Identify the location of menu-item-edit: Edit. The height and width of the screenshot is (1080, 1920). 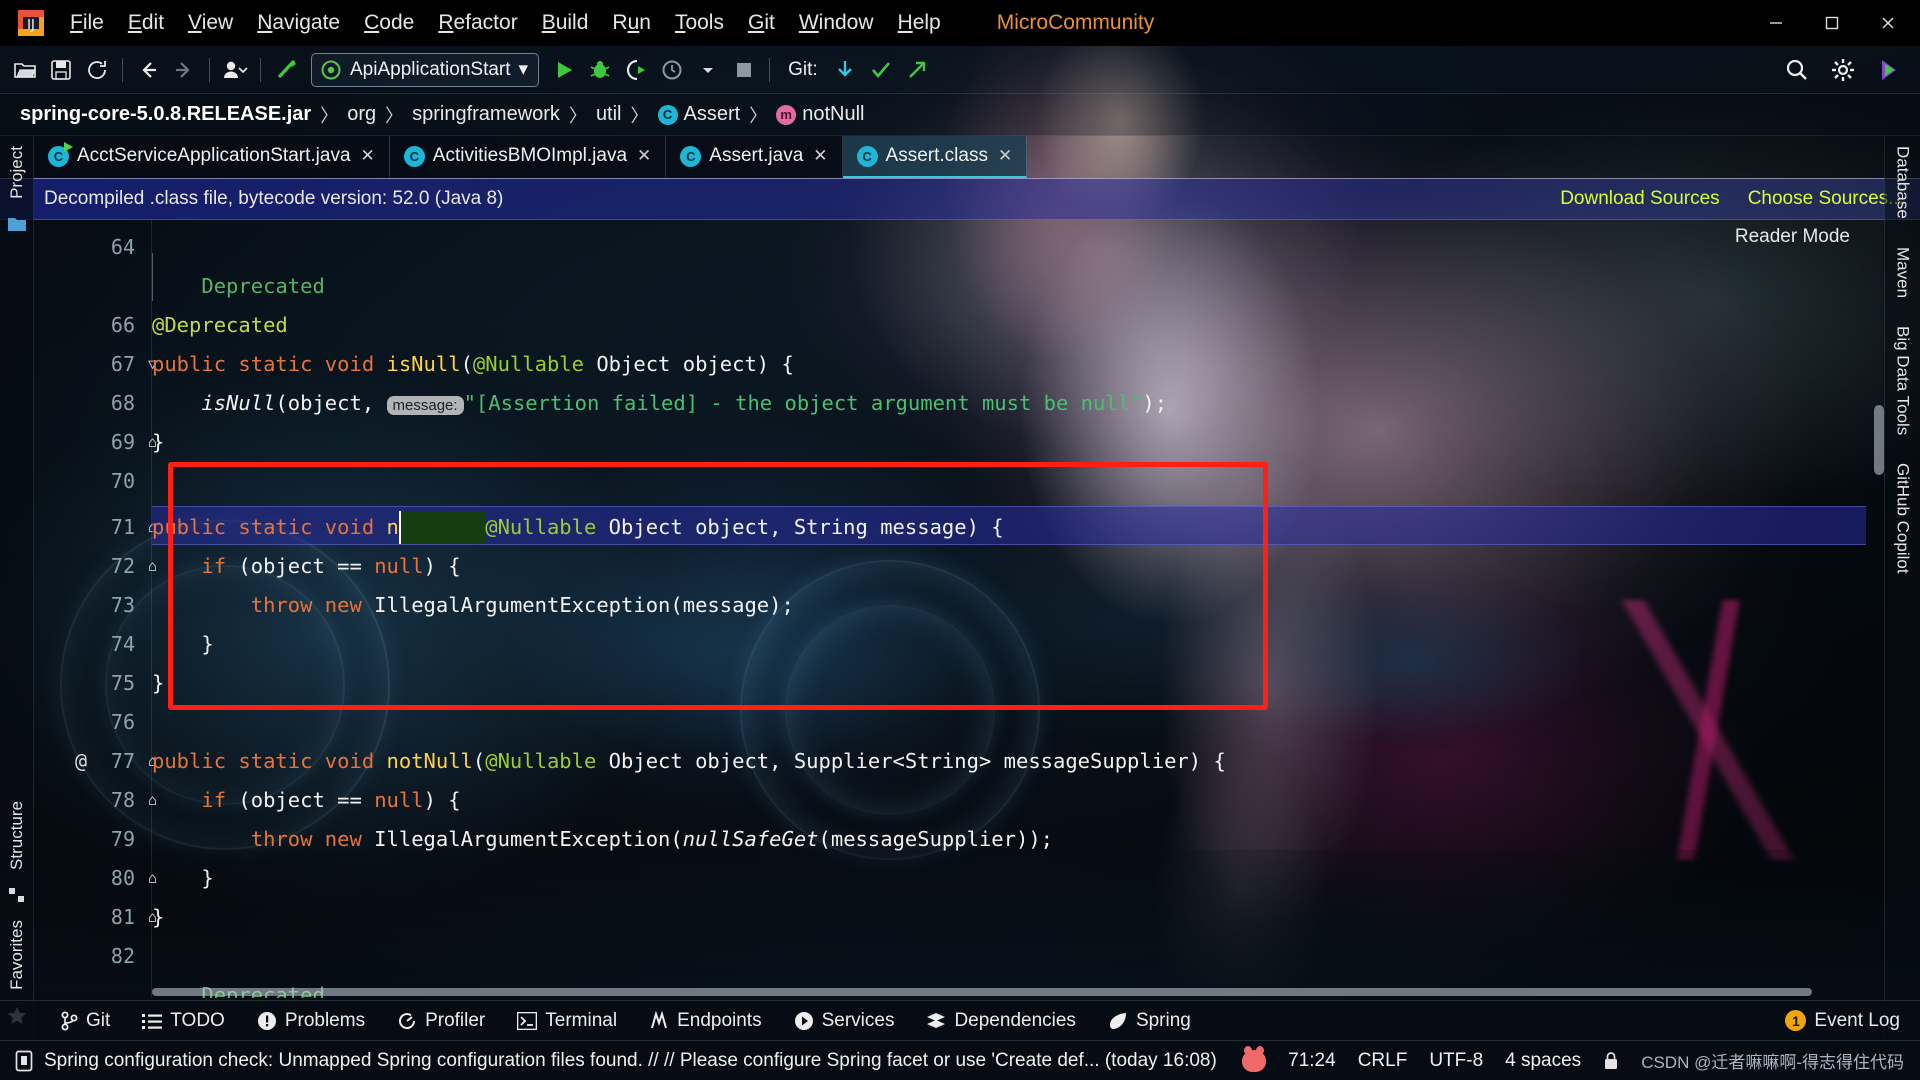
(146, 23).